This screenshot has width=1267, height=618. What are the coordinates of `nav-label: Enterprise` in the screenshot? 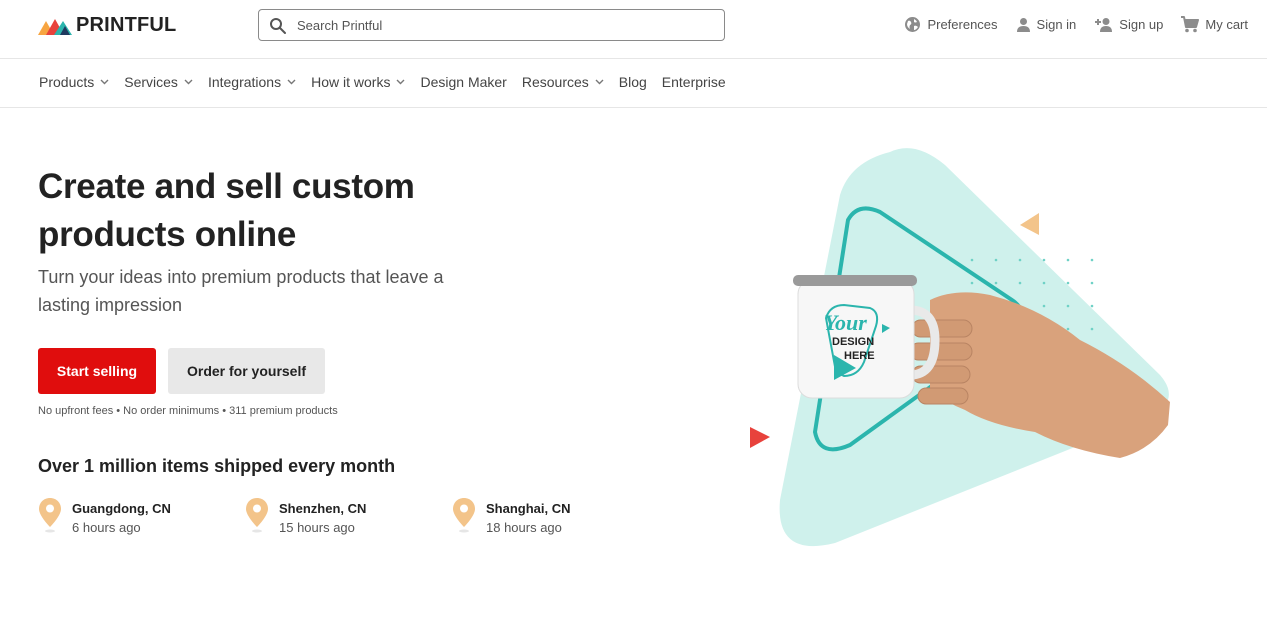 It's located at (693, 82).